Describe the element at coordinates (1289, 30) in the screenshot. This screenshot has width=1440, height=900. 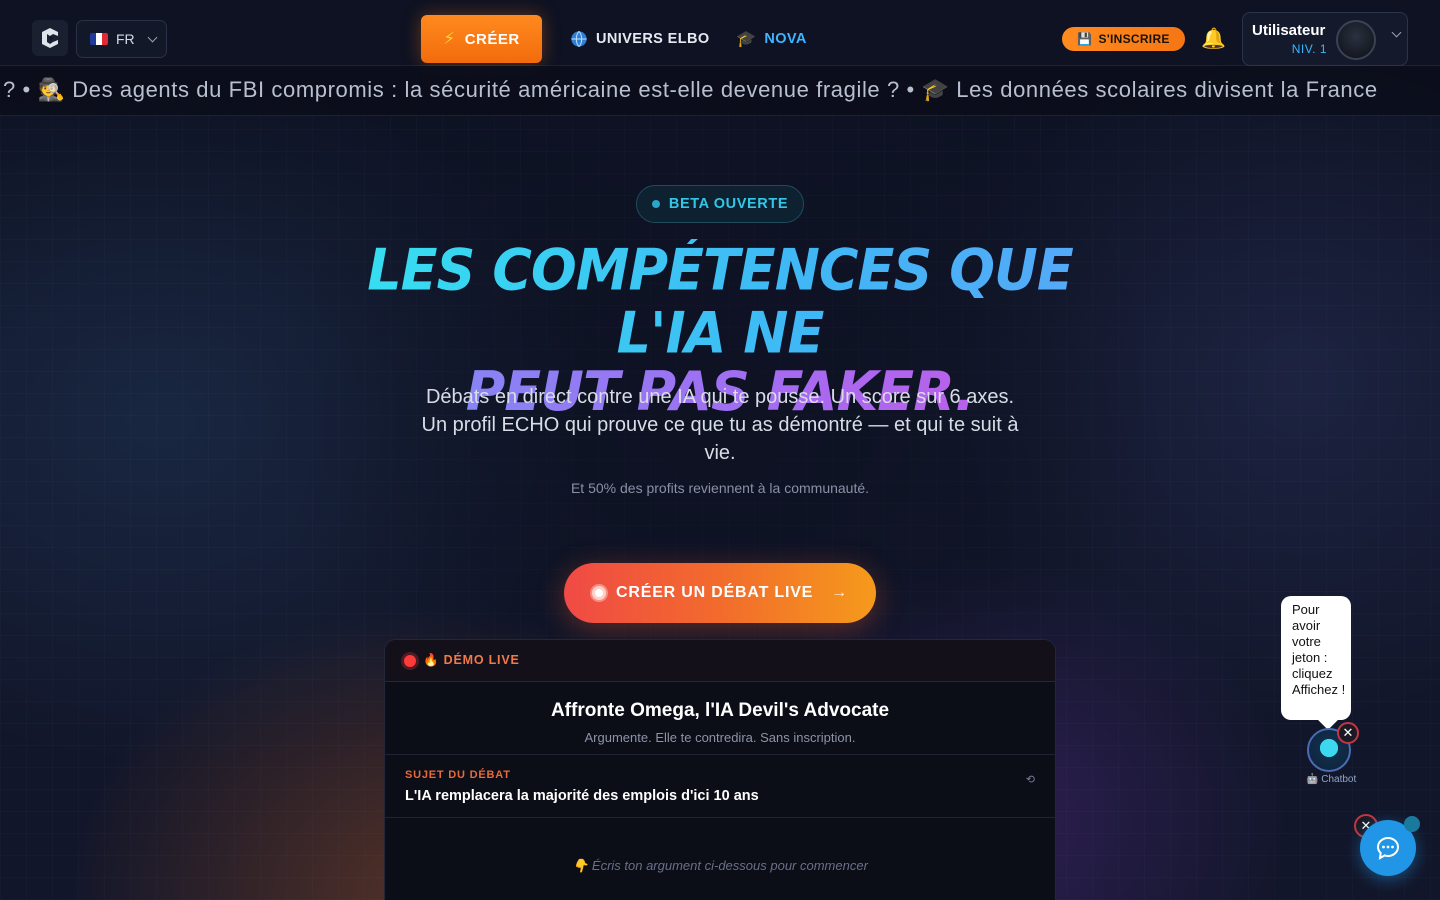
I see `user-name: Utilisateur` at that location.